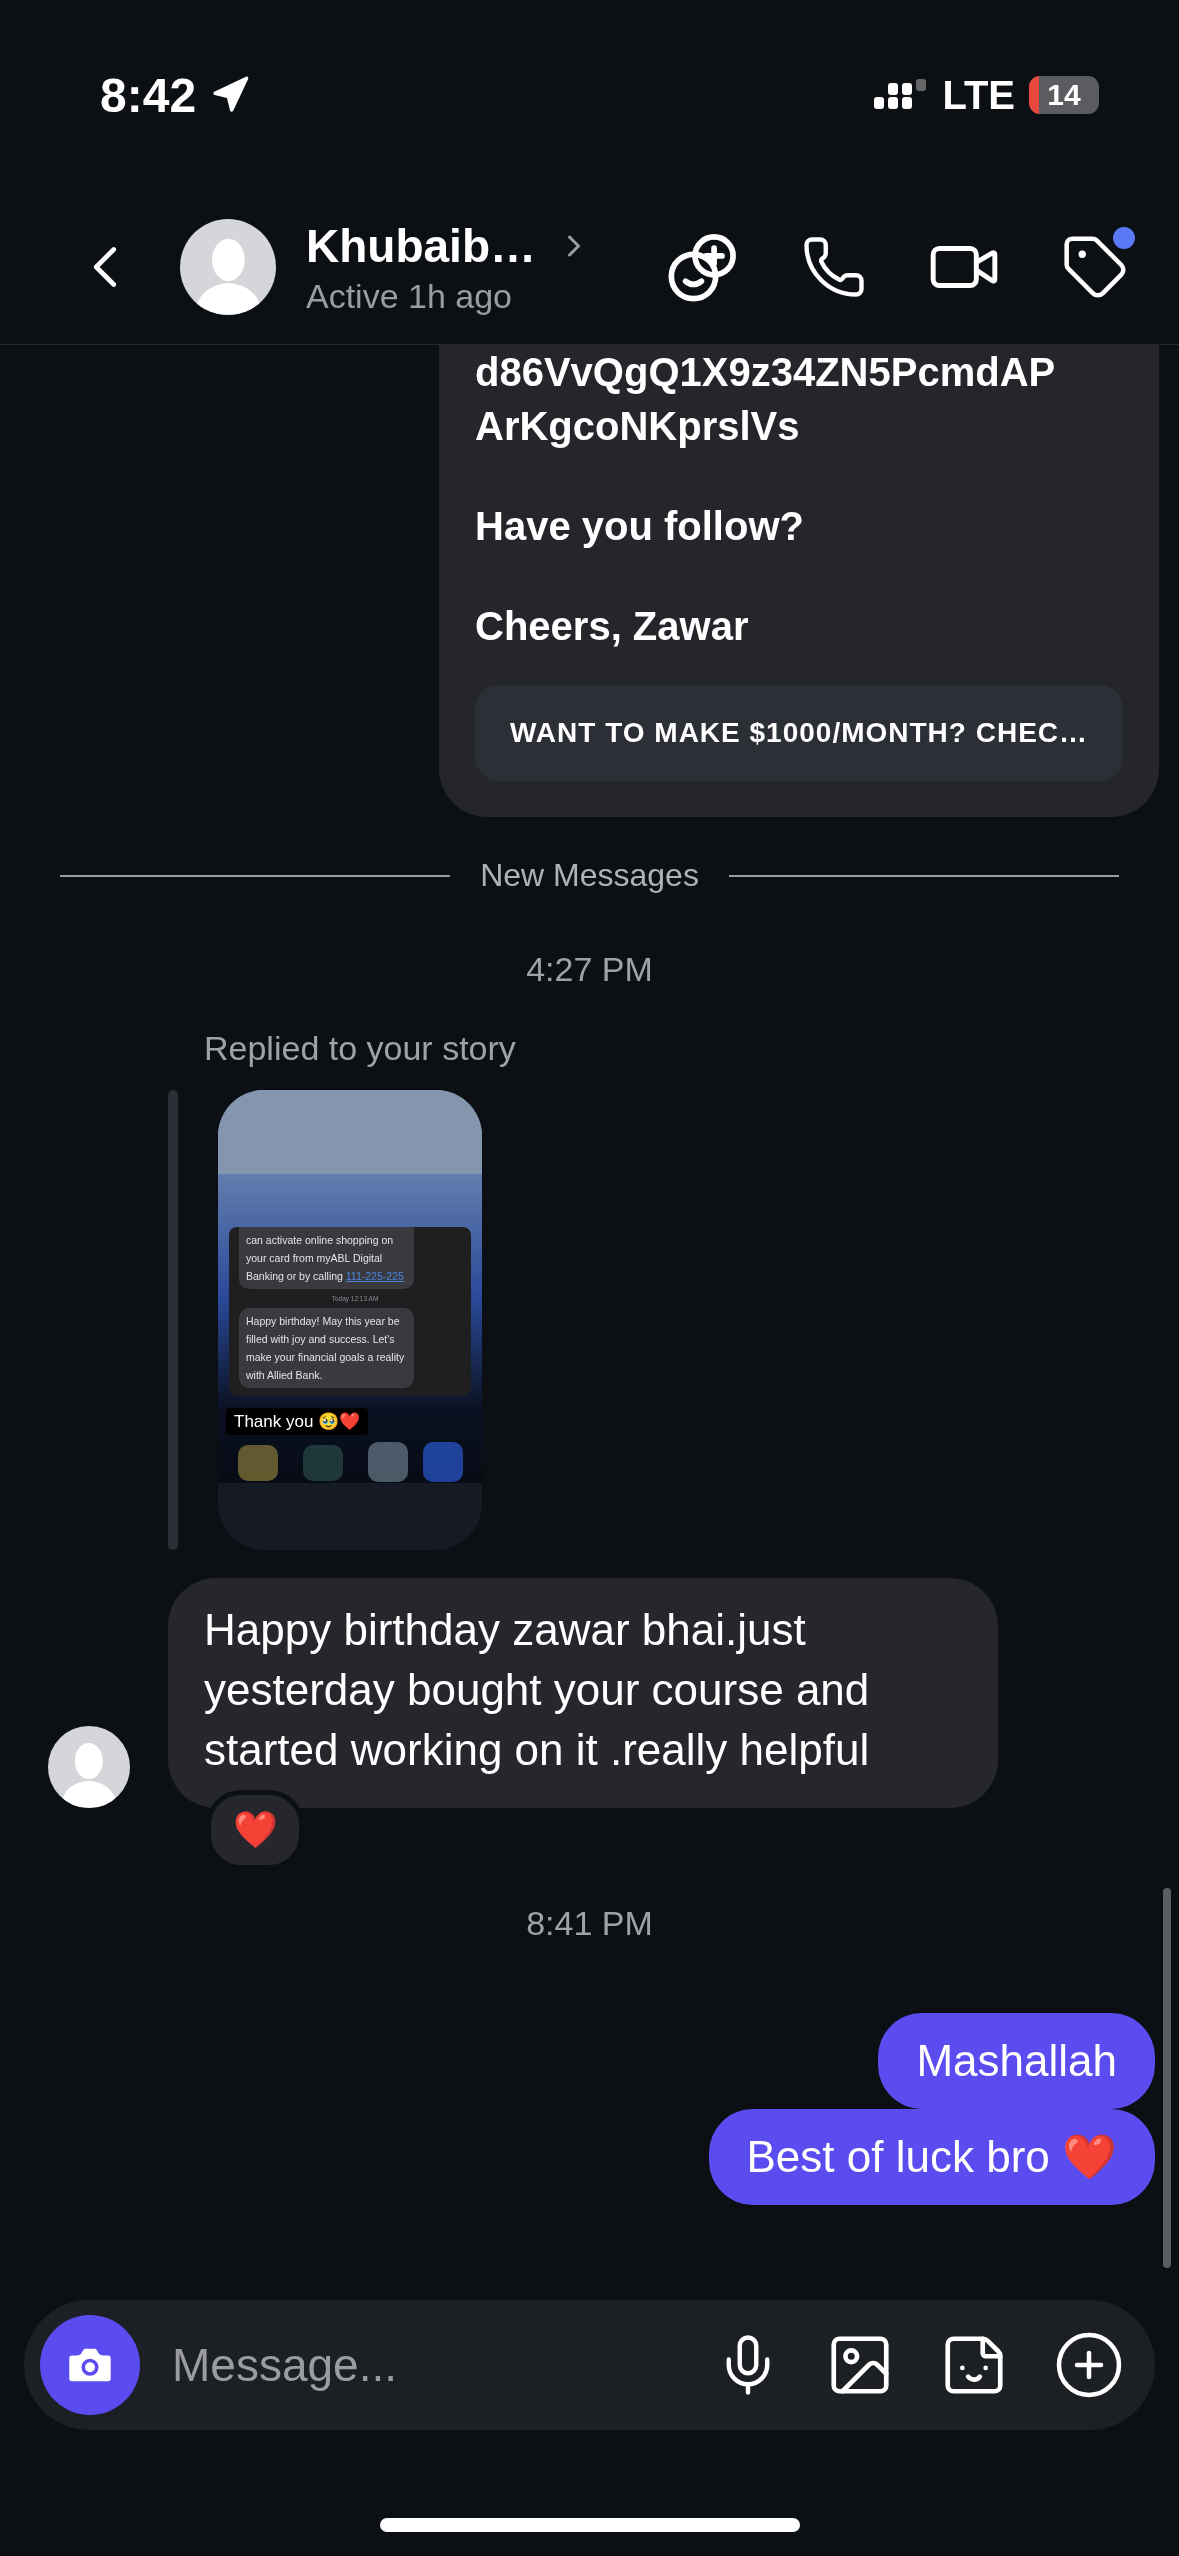 The image size is (1179, 2556). Describe the element at coordinates (766, 372) in the screenshot. I see `message-text: d86VvQgQ1X9z34ZN5PcmdAP` at that location.